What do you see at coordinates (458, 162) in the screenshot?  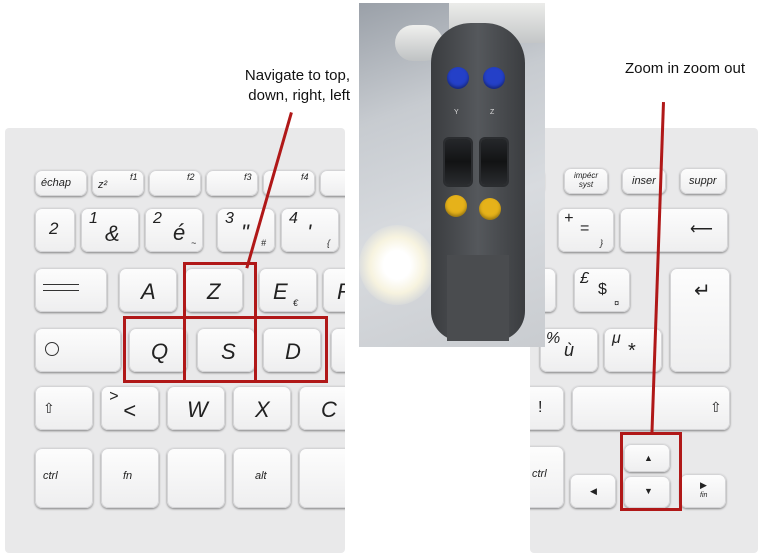 I see `rocker-switch-left` at bounding box center [458, 162].